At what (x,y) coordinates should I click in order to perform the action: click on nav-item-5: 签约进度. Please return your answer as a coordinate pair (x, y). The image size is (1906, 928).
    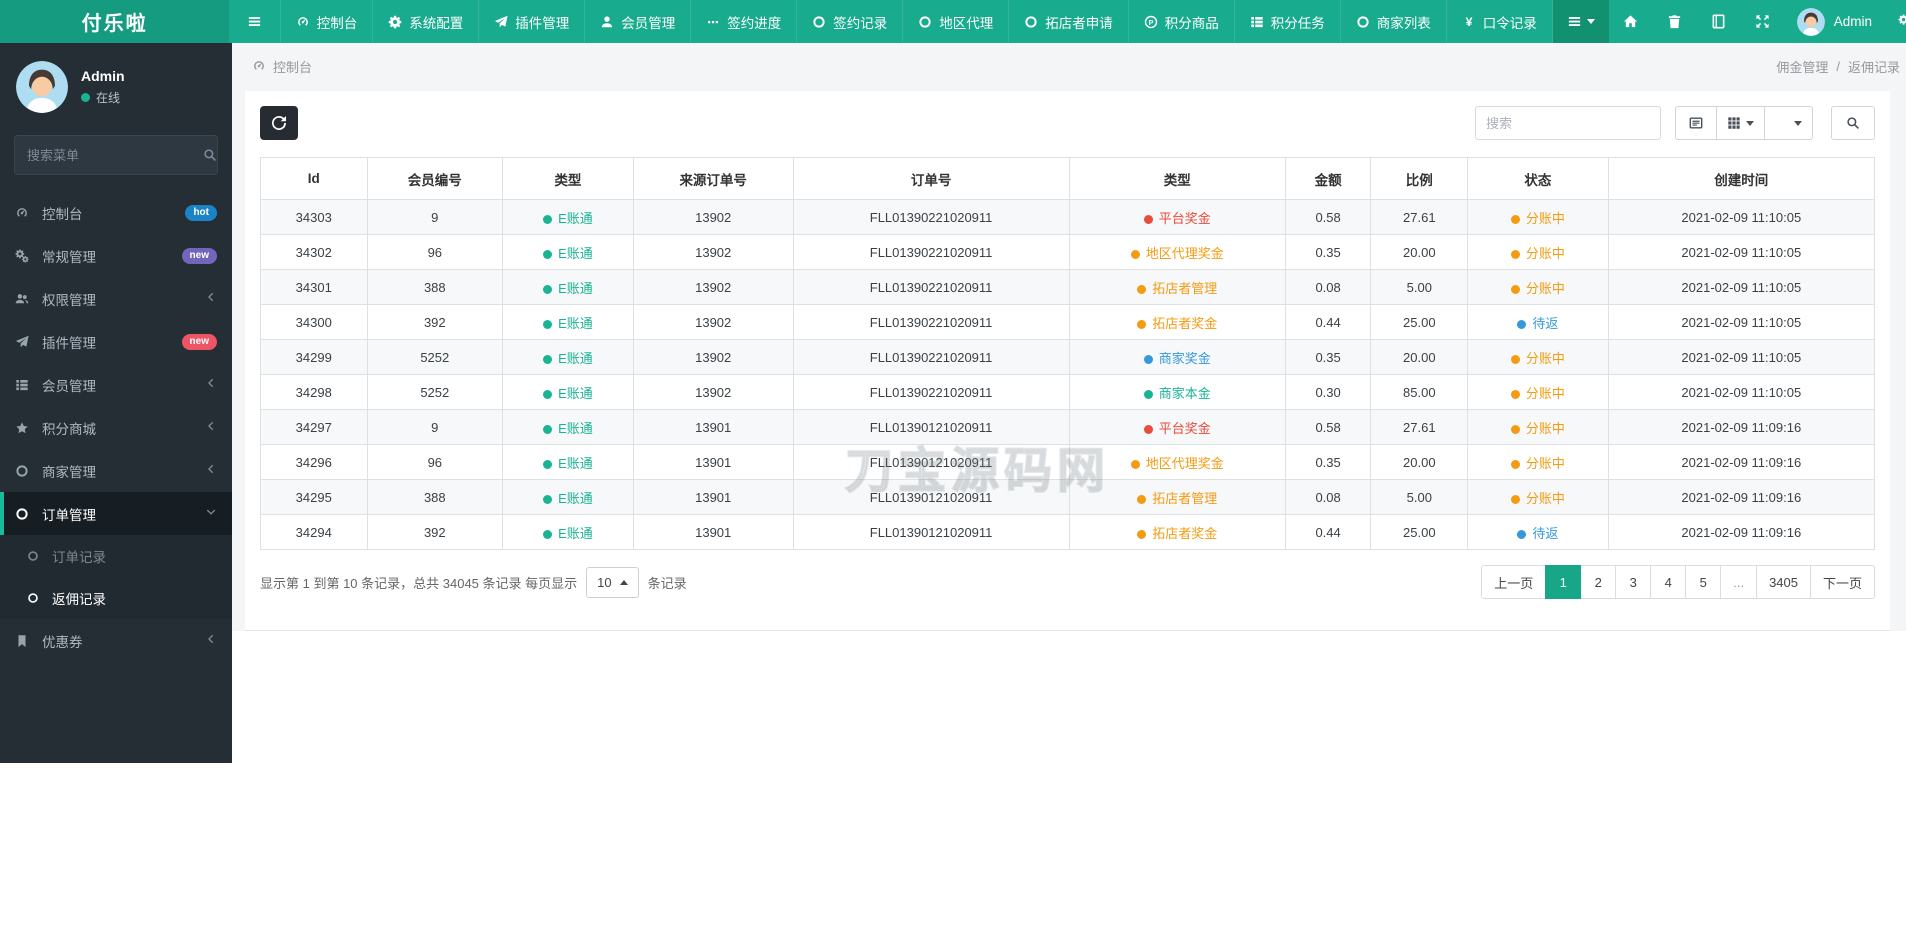
    Looking at the image, I should click on (744, 21).